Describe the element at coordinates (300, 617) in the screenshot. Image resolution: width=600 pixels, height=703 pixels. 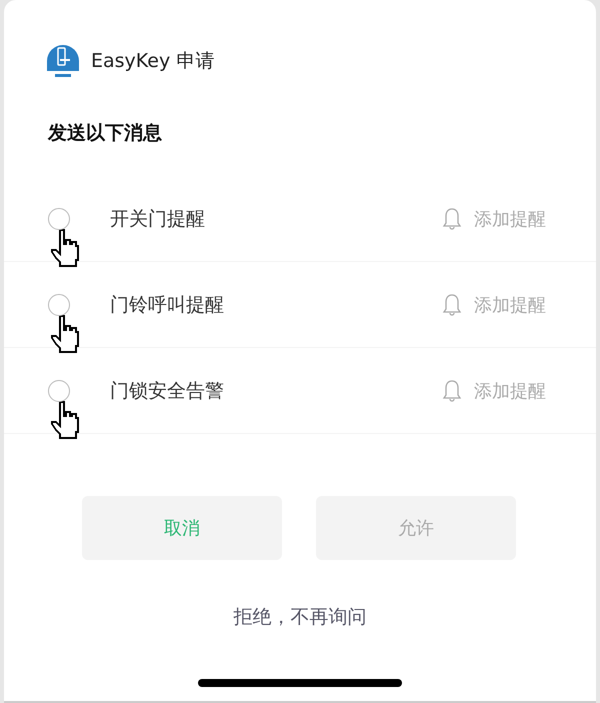
I see `refuse-link: 拒绝，不再询问` at that location.